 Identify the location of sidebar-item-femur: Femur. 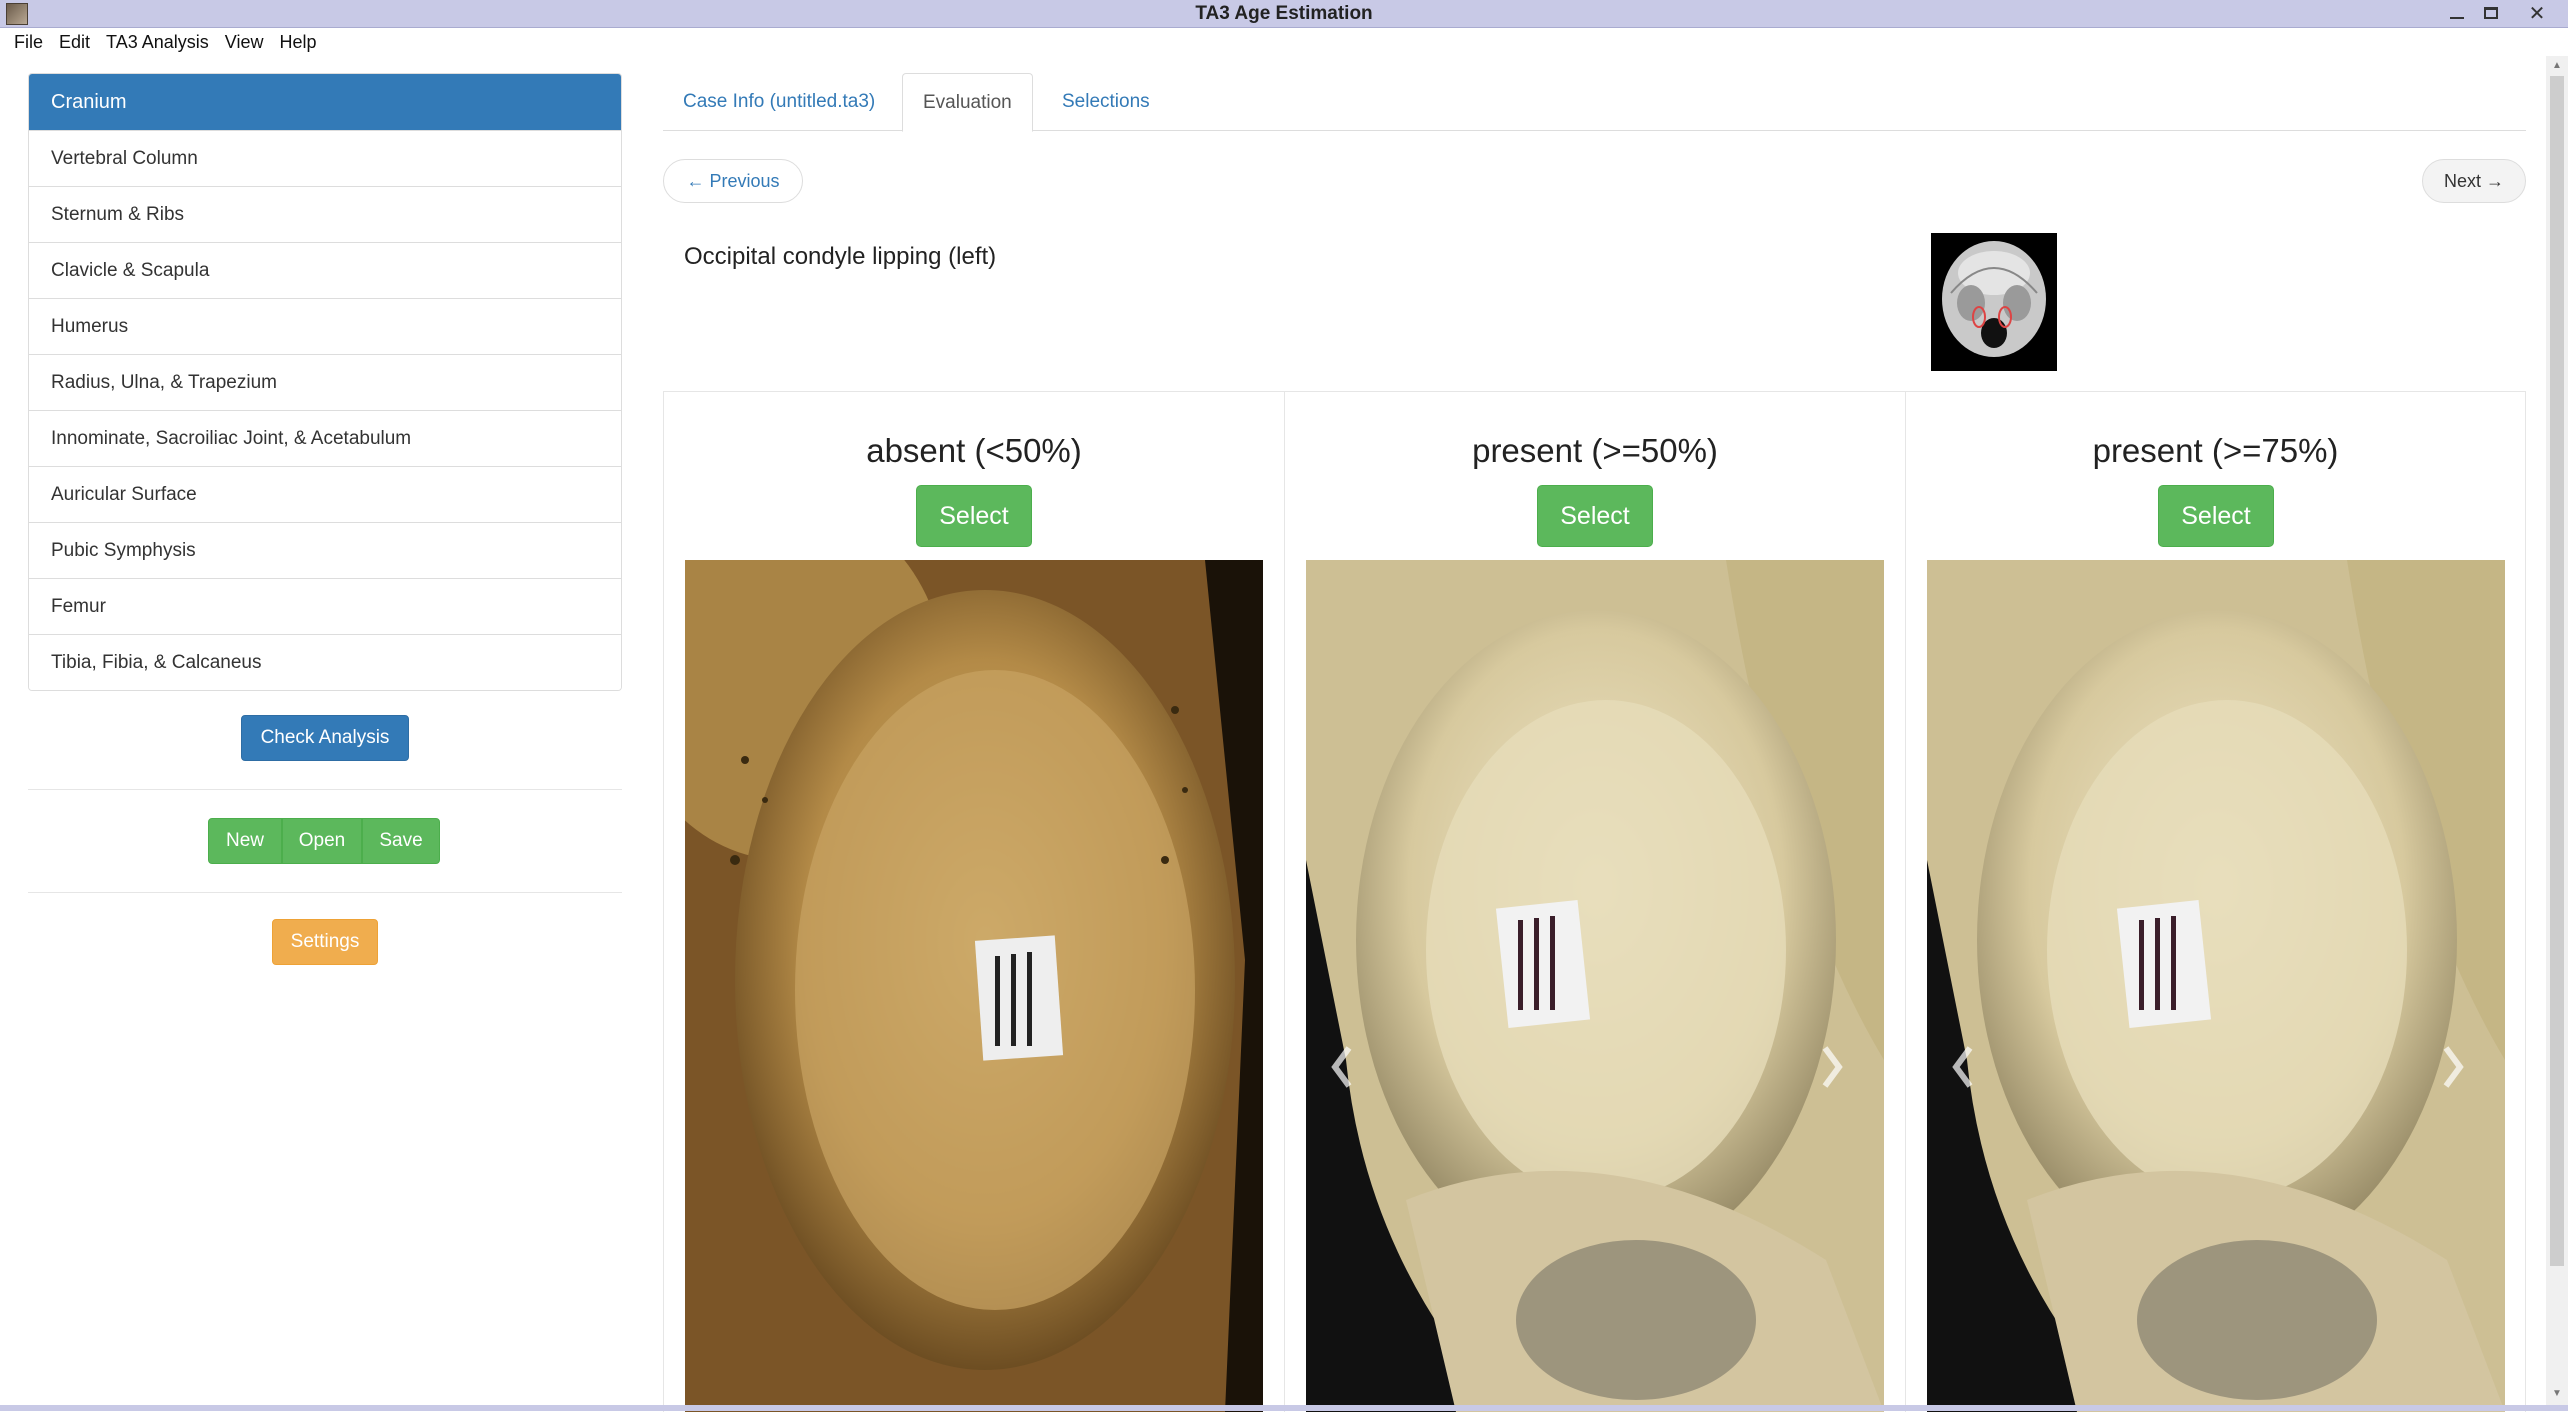
(325, 606).